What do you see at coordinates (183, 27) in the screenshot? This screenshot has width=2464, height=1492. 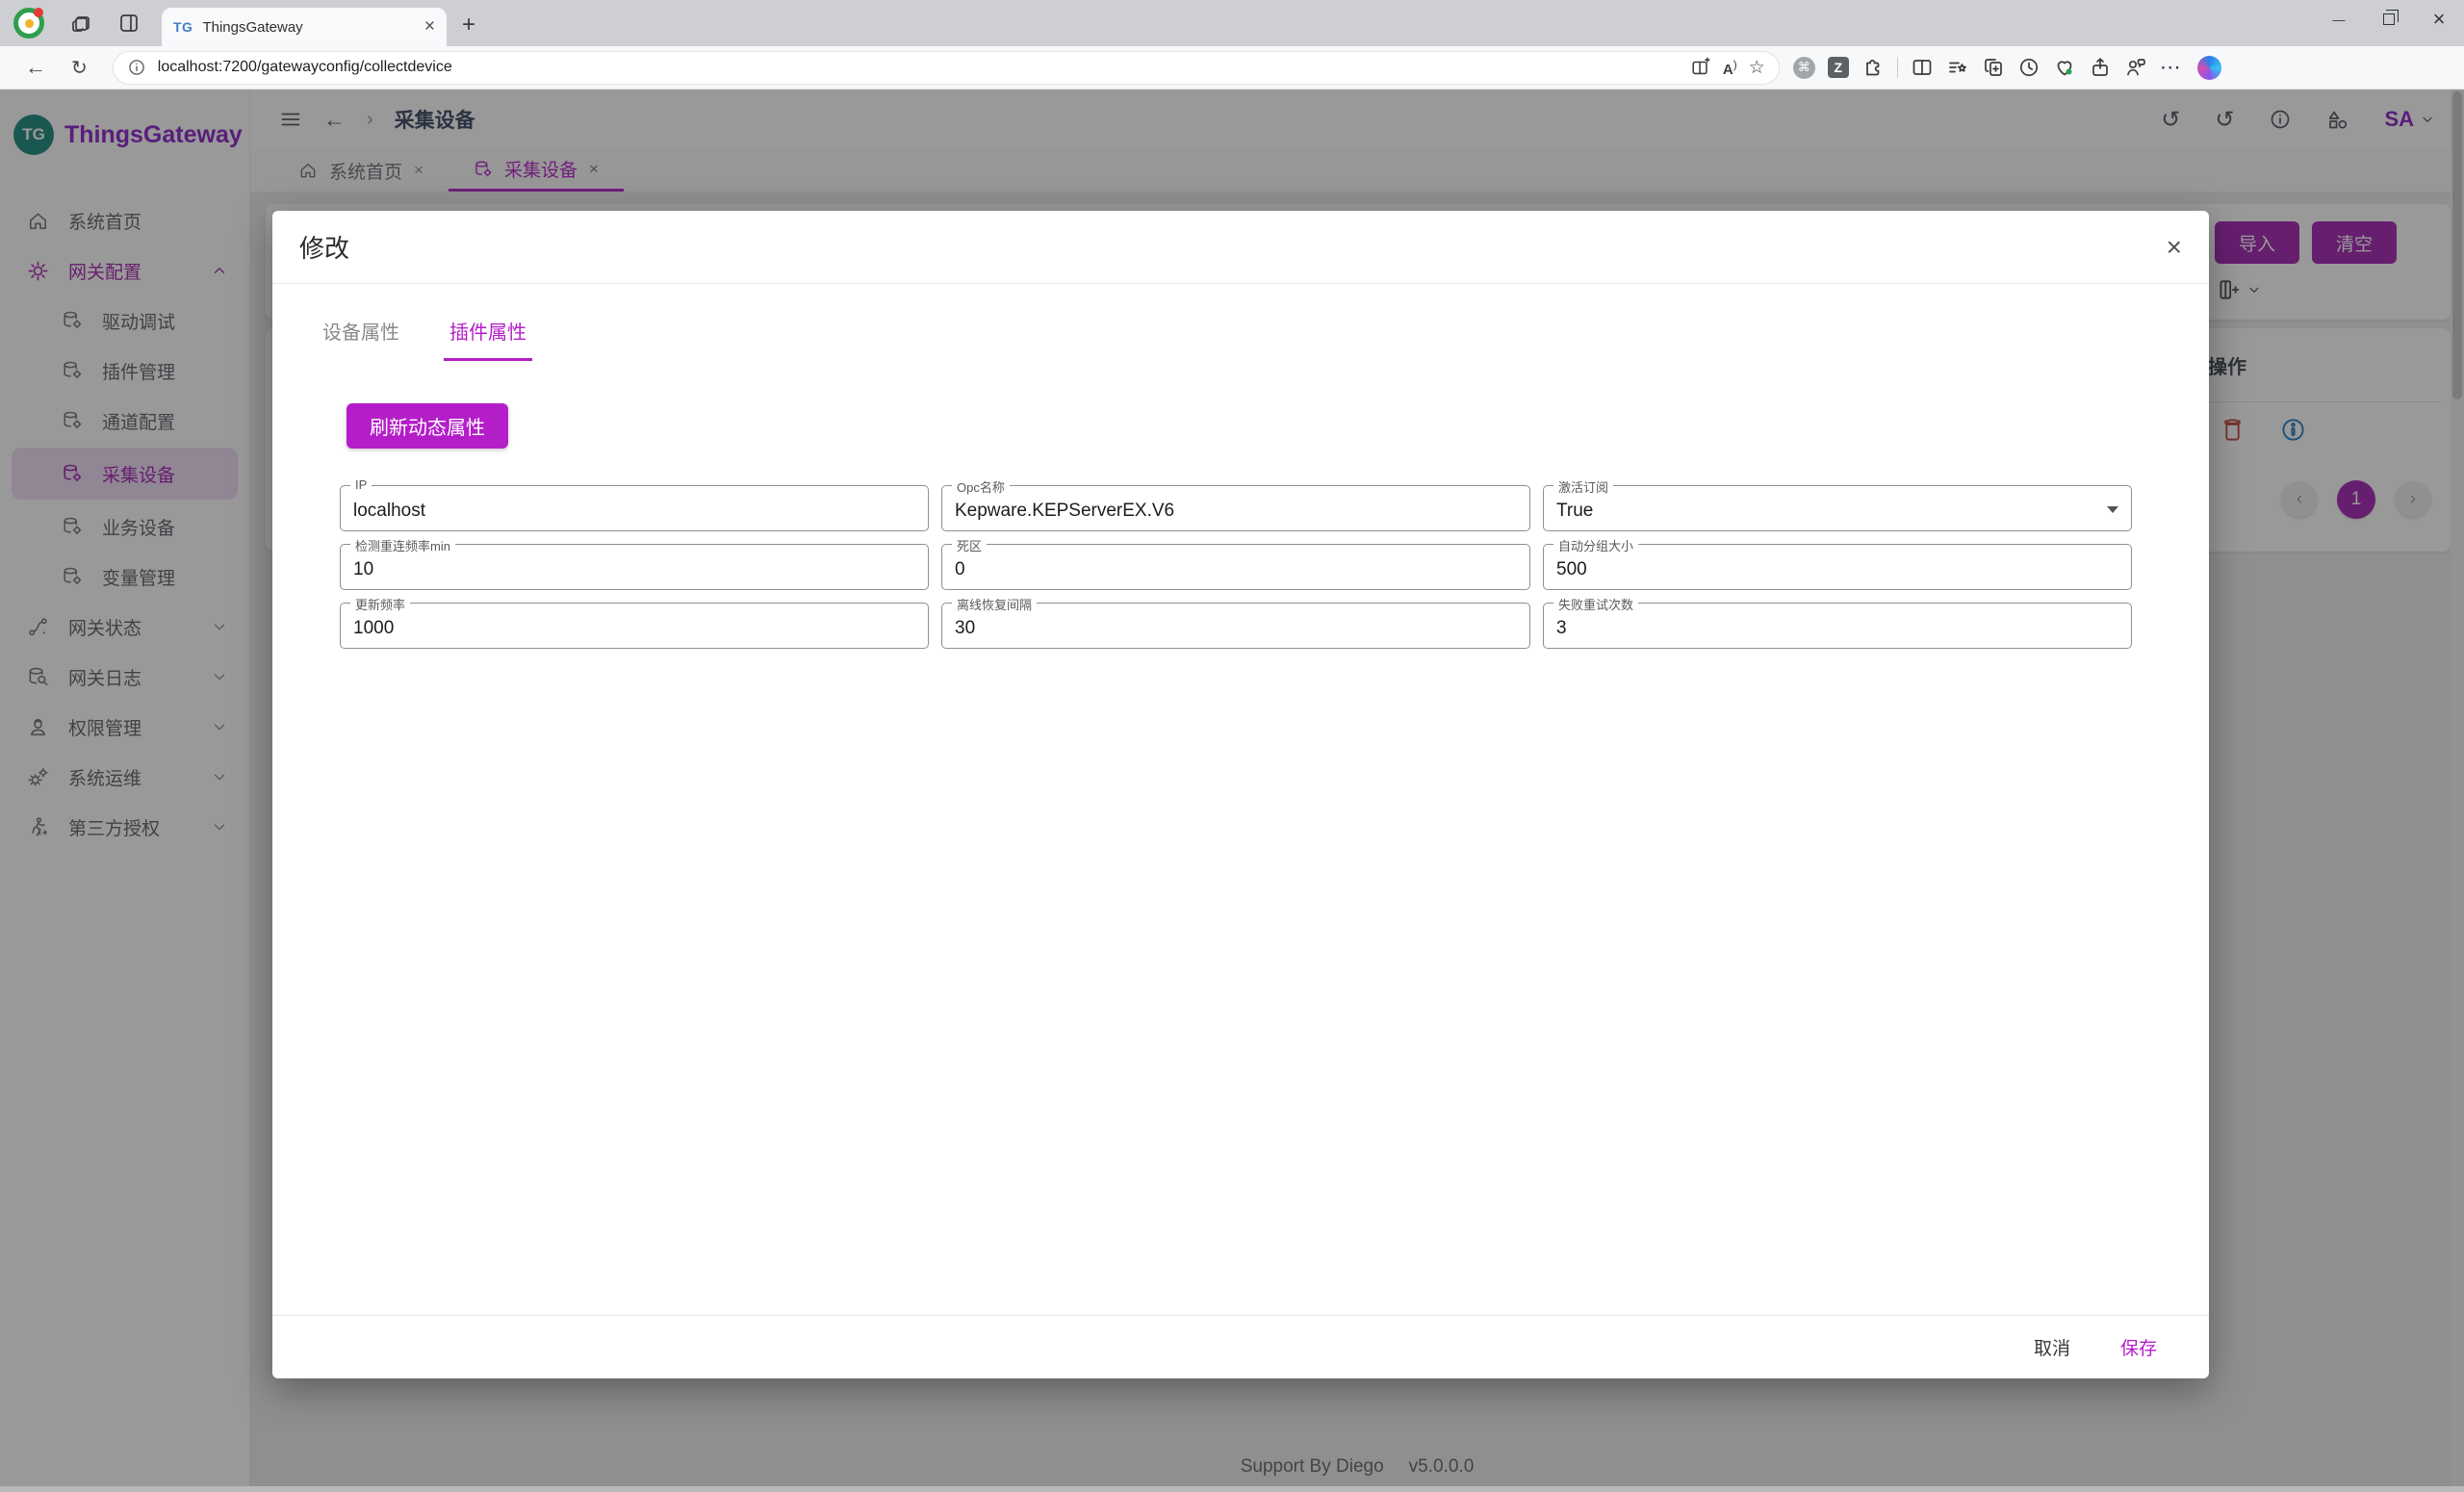 I see `tab-favicon: TG` at bounding box center [183, 27].